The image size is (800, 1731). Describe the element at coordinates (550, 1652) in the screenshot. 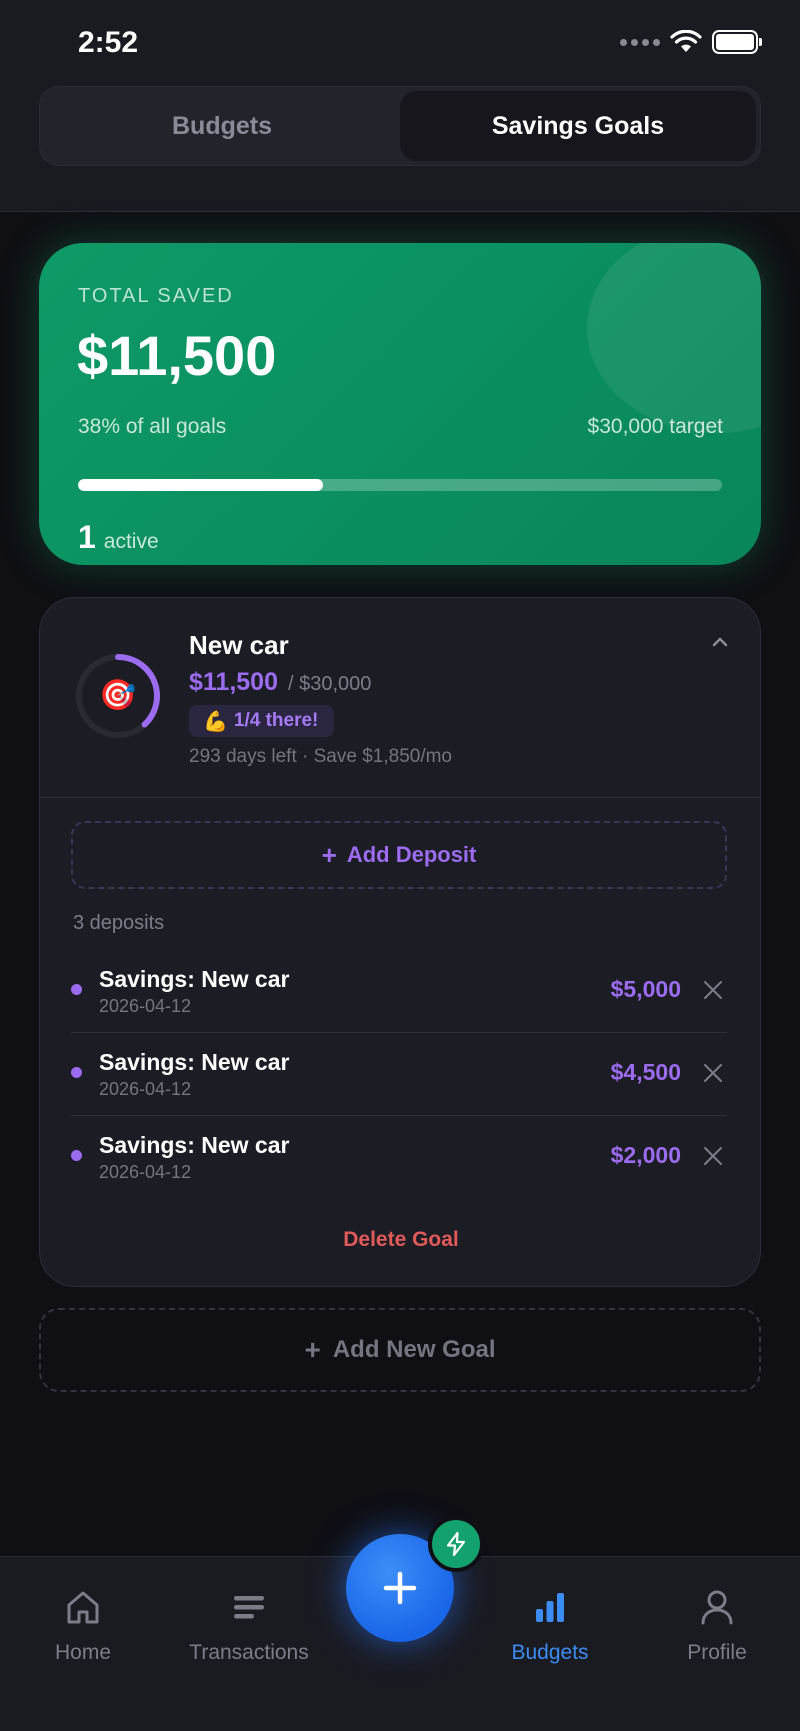

I see `tab-budgets-label: Budgets` at that location.